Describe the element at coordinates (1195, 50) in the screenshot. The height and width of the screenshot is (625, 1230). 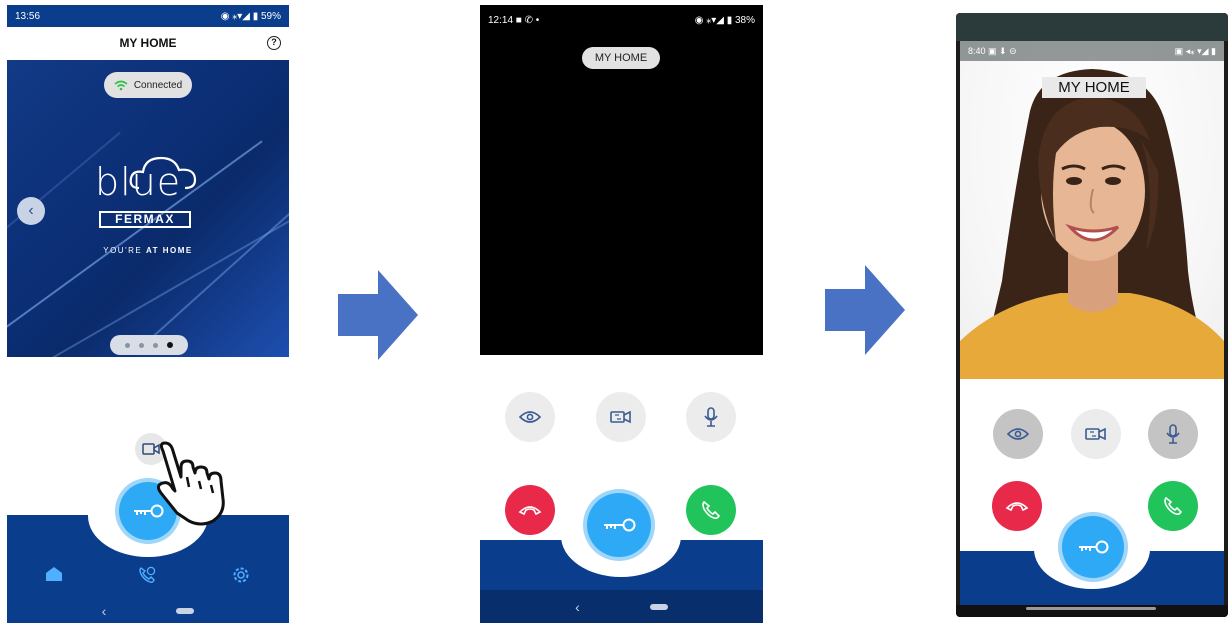
I see `status-icons: ▣ ◂⁎ ▾◢ ▮` at that location.